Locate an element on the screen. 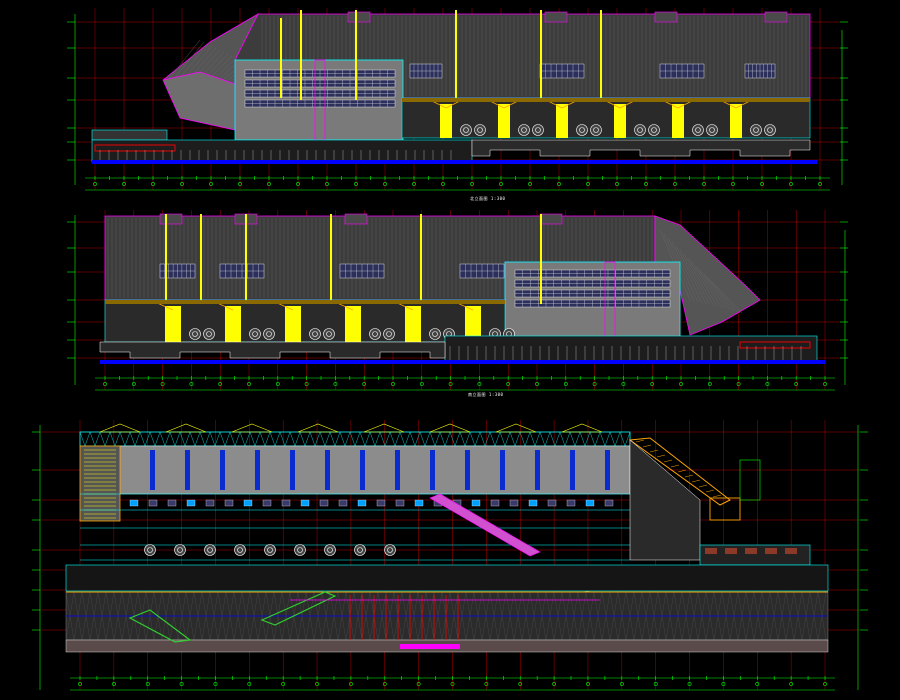 This screenshot has height=700, width=900. elevation-2-caption: 南立面图 1:300 is located at coordinates (486, 394).